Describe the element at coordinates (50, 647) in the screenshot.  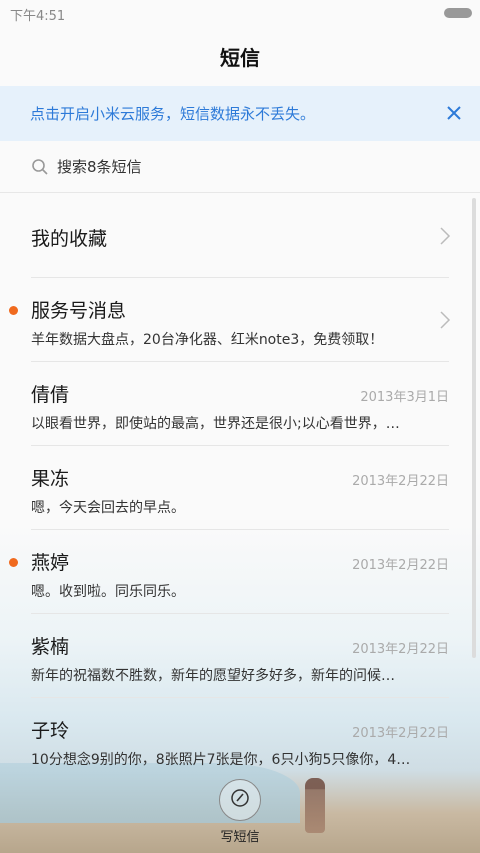
I see `contact-name: 紫楠` at that location.